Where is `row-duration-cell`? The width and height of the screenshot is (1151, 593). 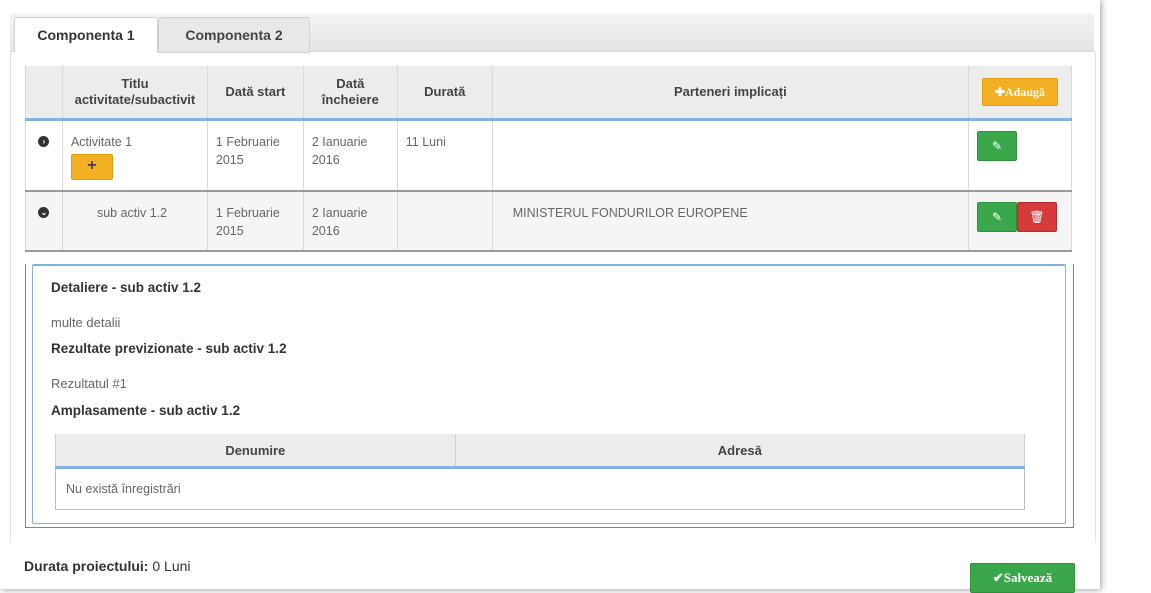 row-duration-cell is located at coordinates (445, 221).